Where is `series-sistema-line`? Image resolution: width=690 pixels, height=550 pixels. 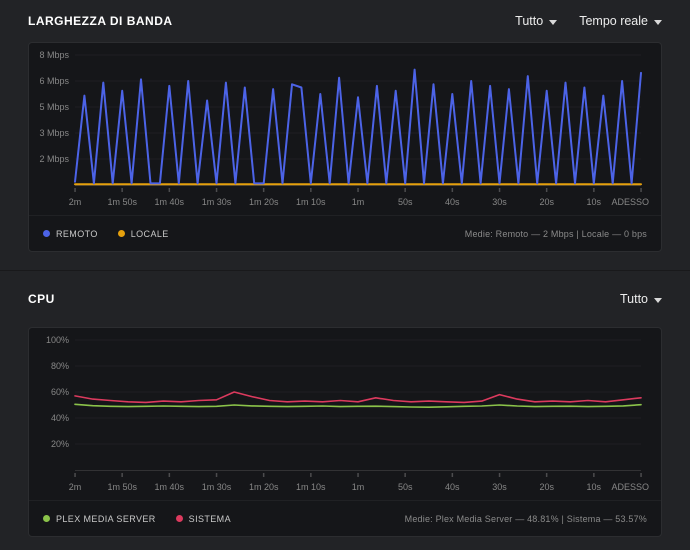
series-sistema-line is located at coordinates (358, 397).